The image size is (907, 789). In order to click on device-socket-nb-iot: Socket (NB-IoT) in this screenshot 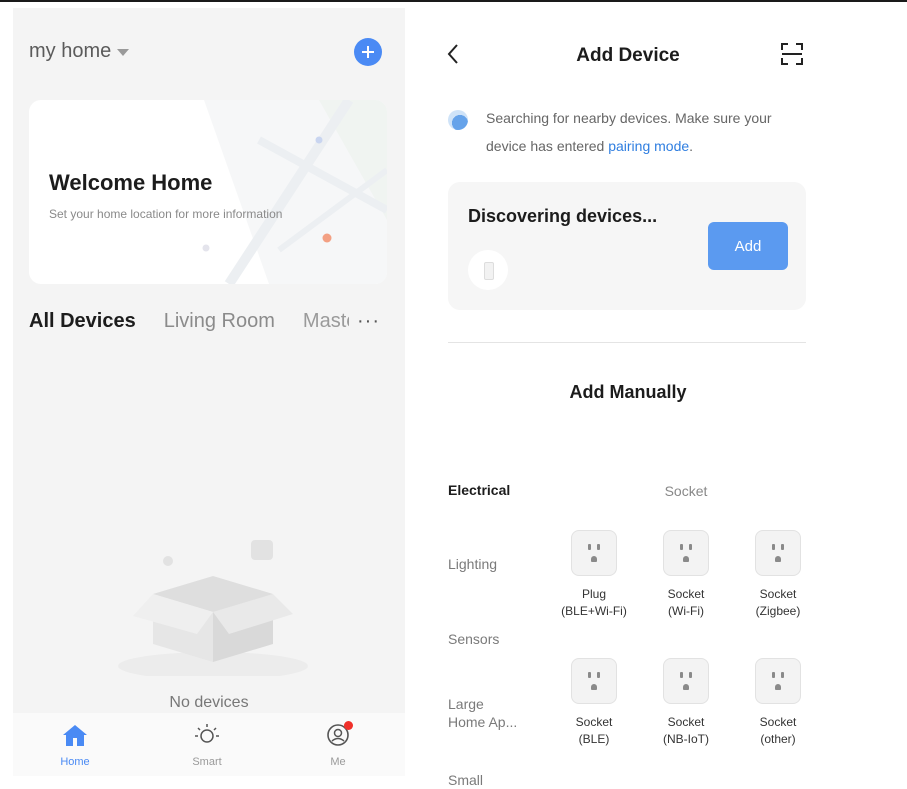, I will do `click(686, 703)`.